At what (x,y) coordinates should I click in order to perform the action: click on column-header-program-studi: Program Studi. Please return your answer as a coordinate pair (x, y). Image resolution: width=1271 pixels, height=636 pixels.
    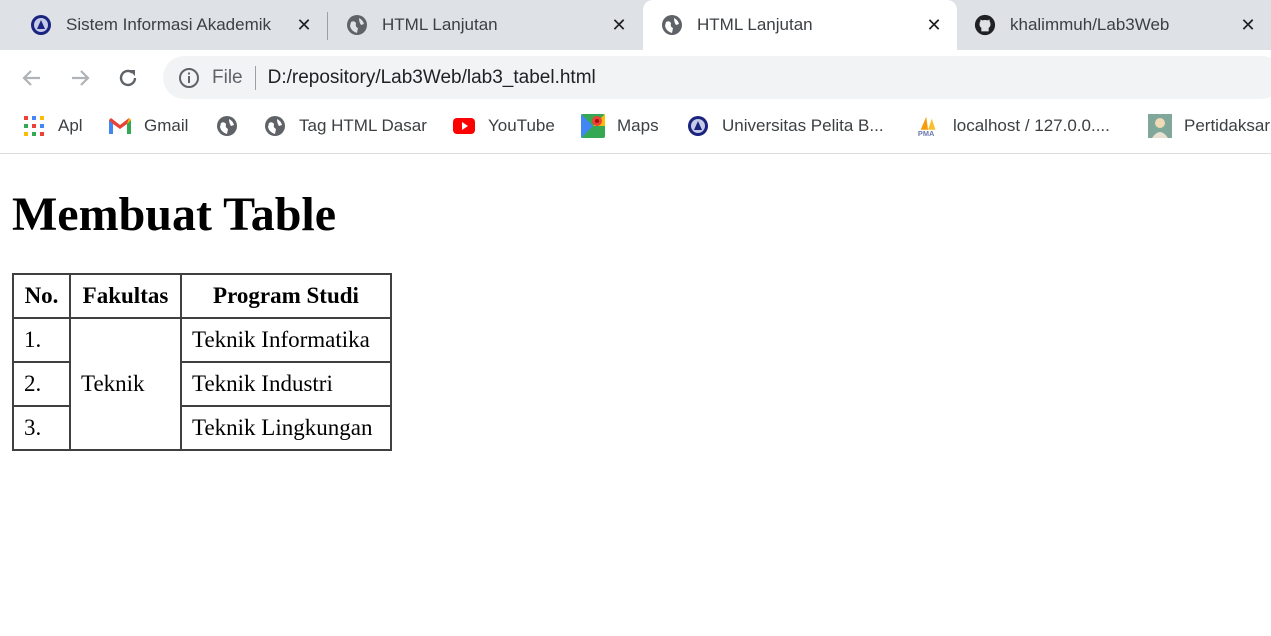
    Looking at the image, I should click on (286, 296).